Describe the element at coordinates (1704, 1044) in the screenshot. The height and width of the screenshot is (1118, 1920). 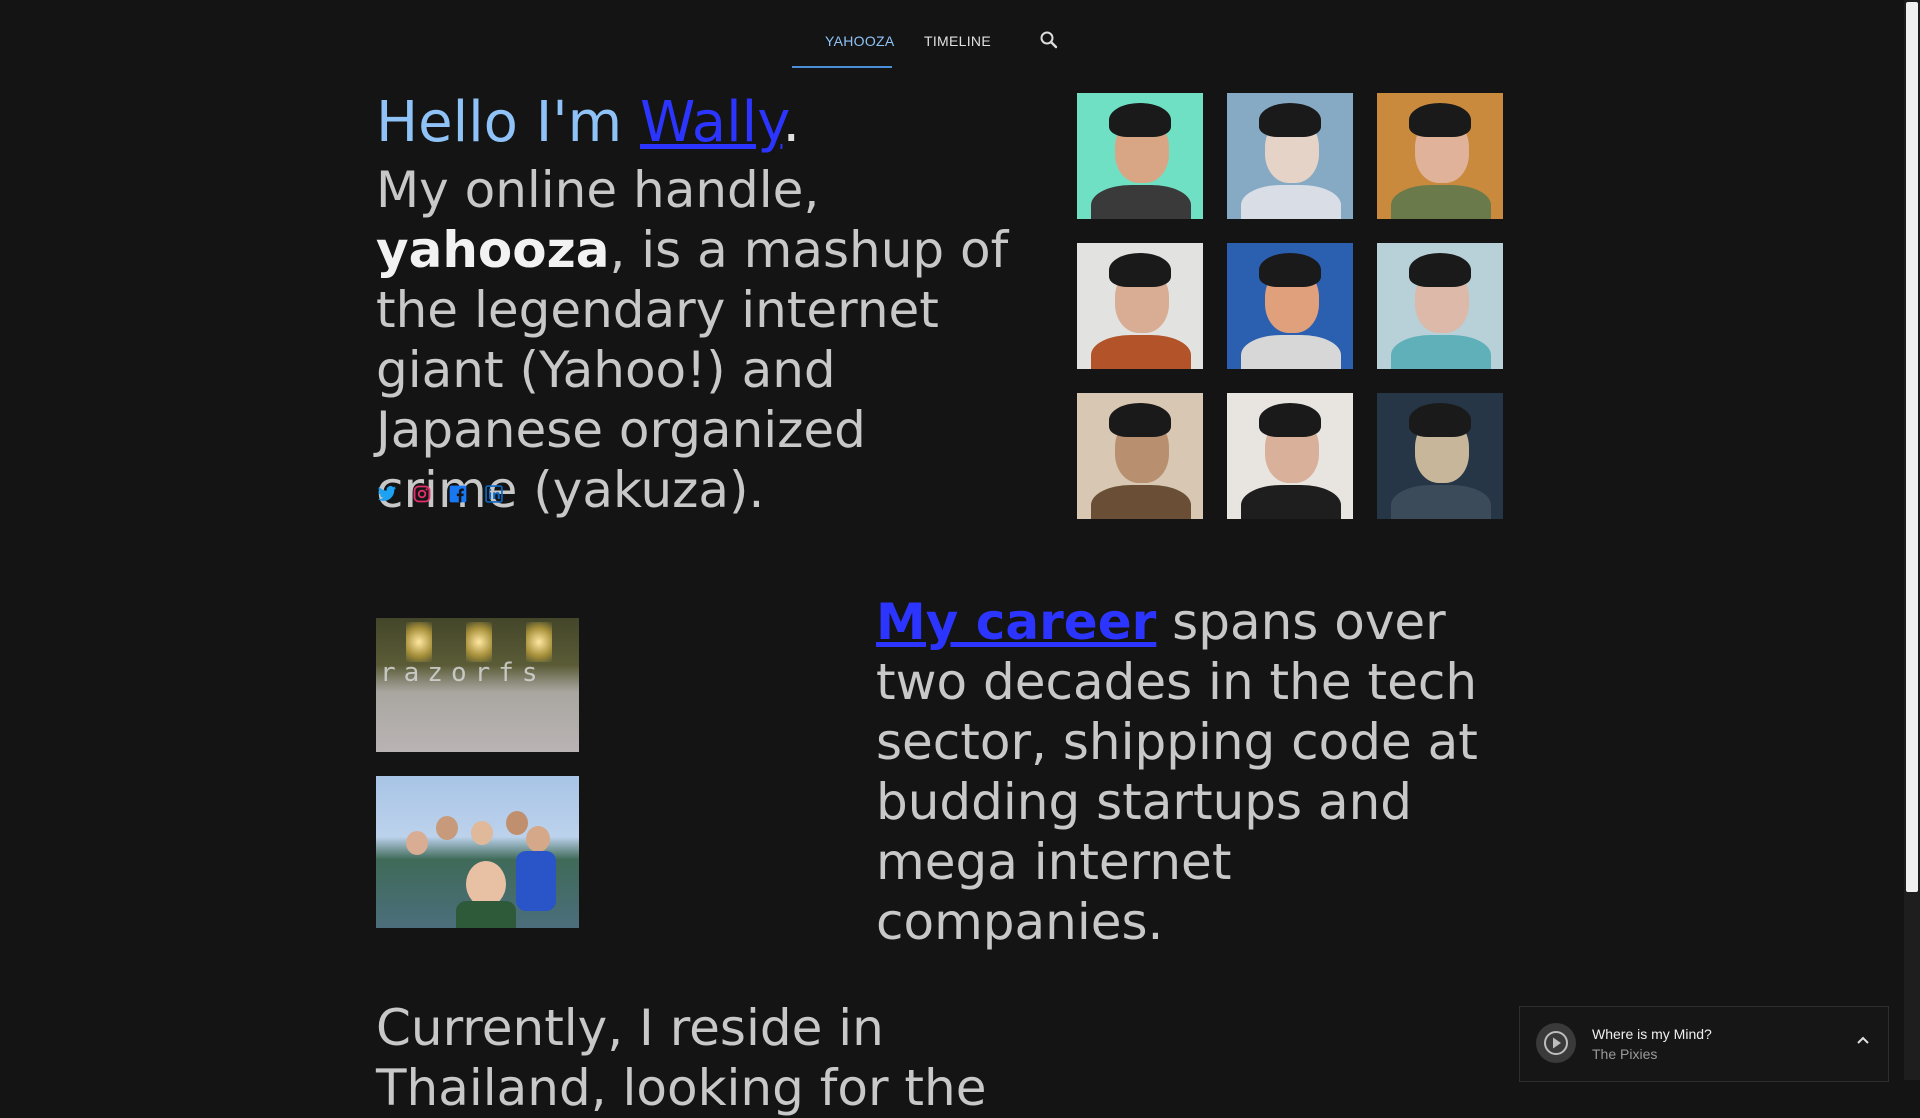
I see `music-player: Where is my Mind? The Pixies` at that location.